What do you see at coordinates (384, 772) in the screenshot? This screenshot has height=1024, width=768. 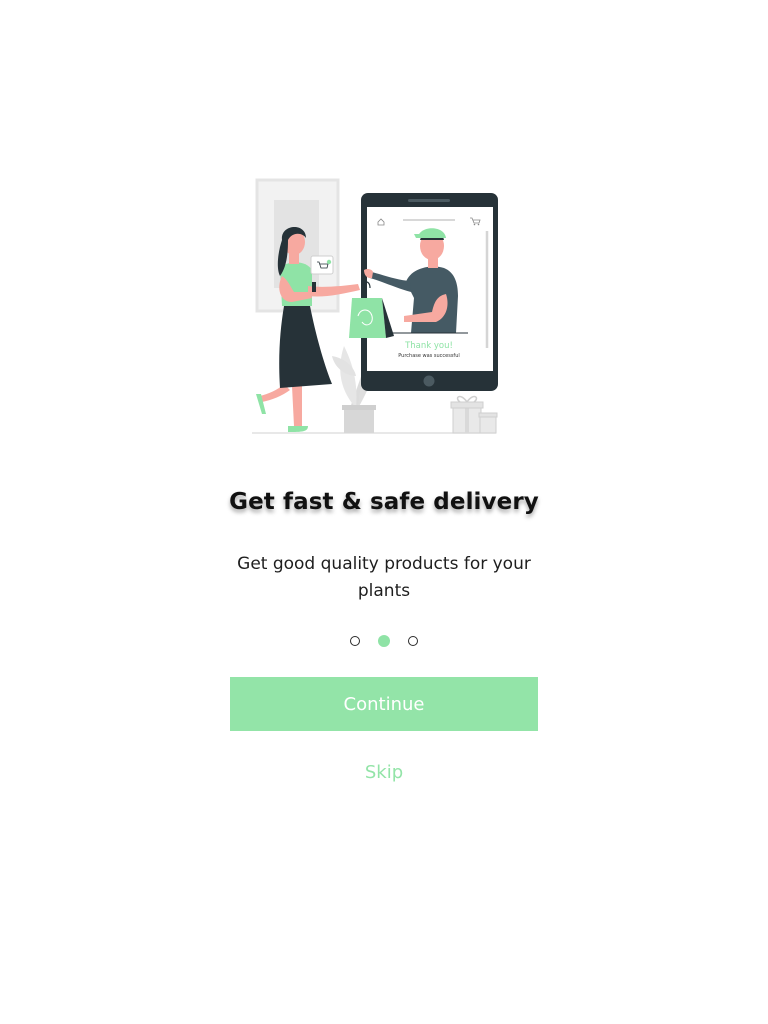 I see `skip-link: Skip` at bounding box center [384, 772].